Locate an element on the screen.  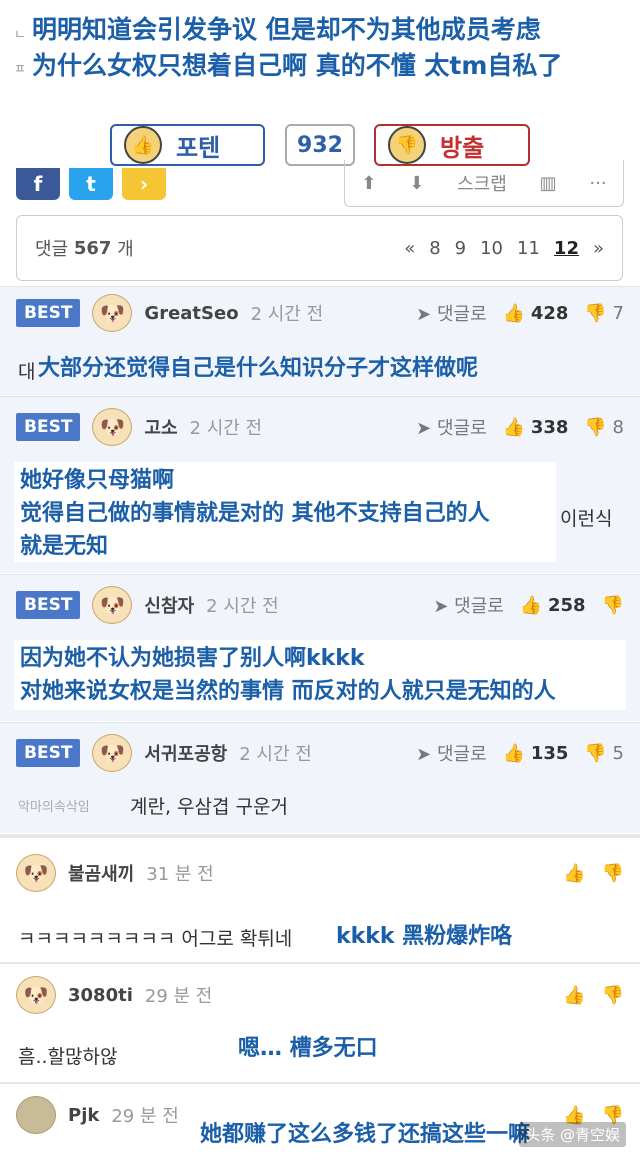
twitter-share-icon: t is located at coordinates (91, 184).